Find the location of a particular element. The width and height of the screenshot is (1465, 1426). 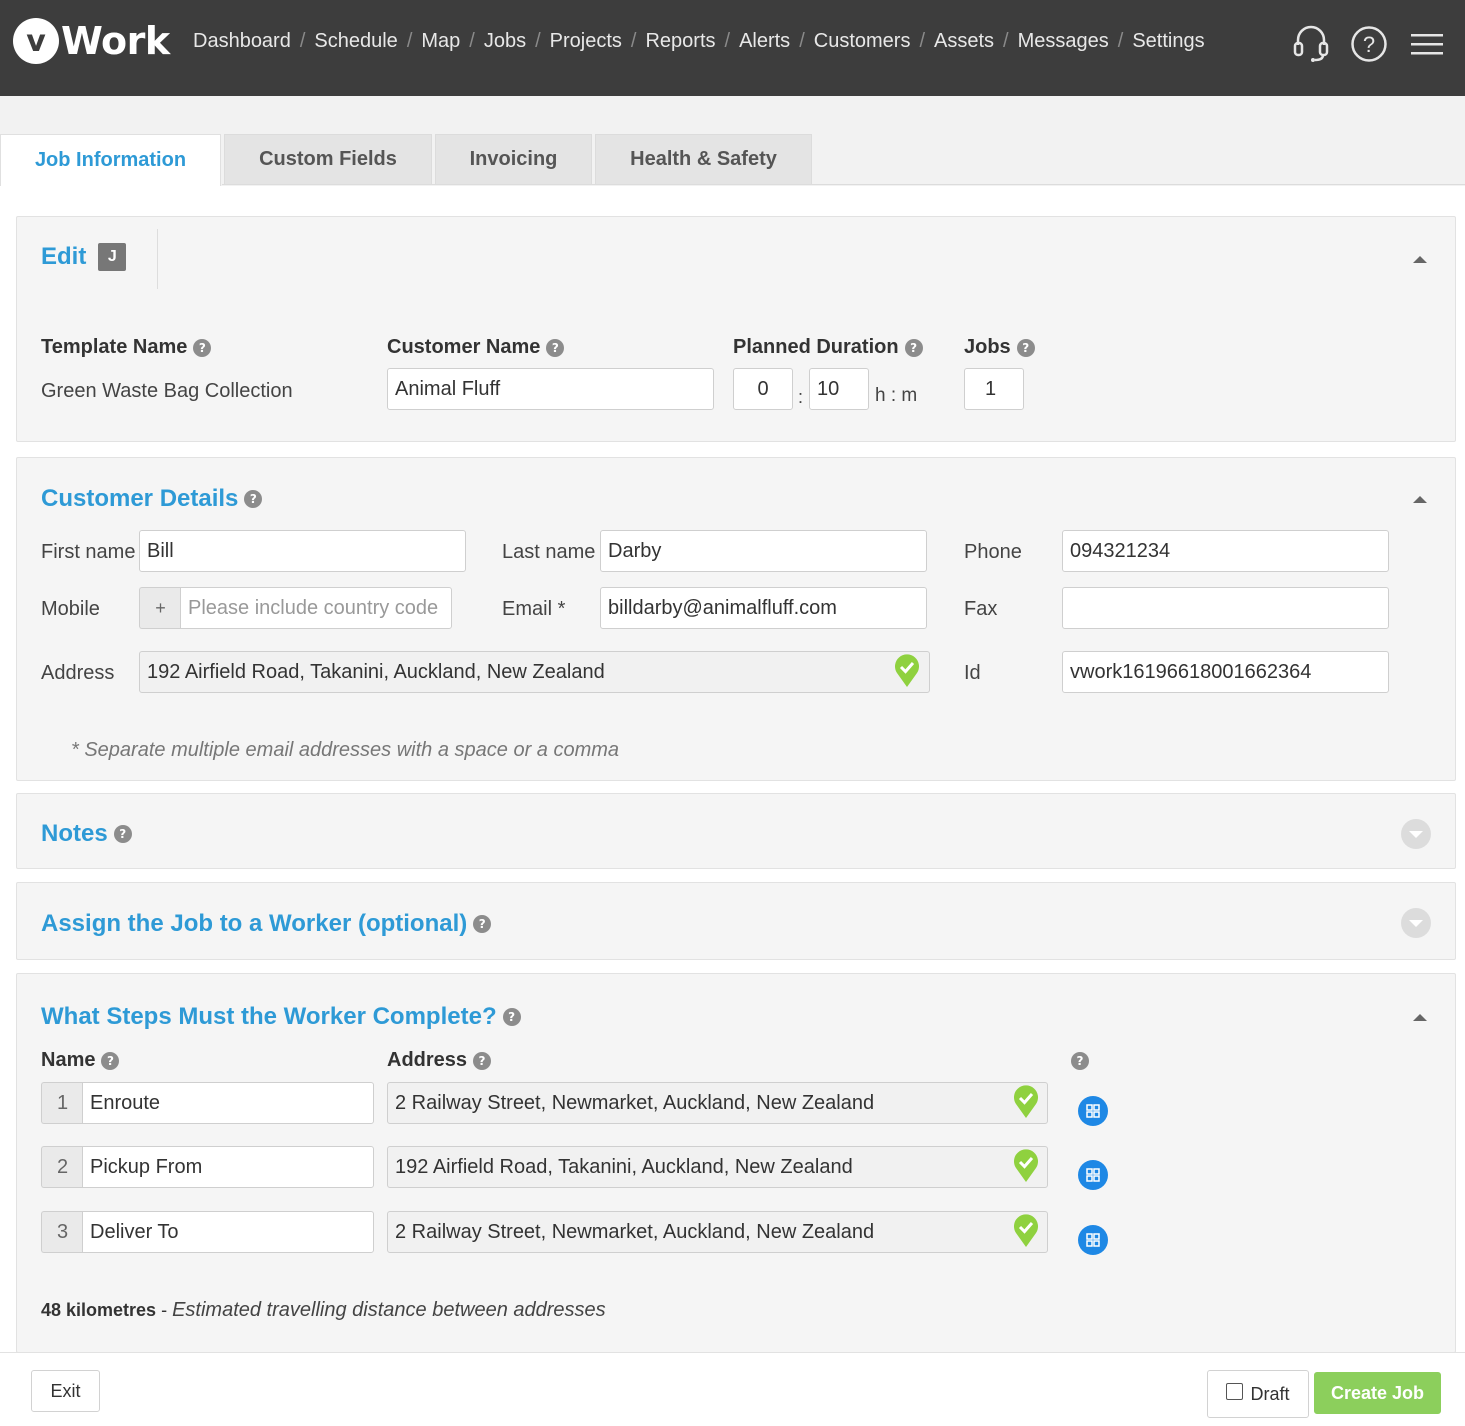

distance-value: 48 kilometres is located at coordinates (99, 1310).